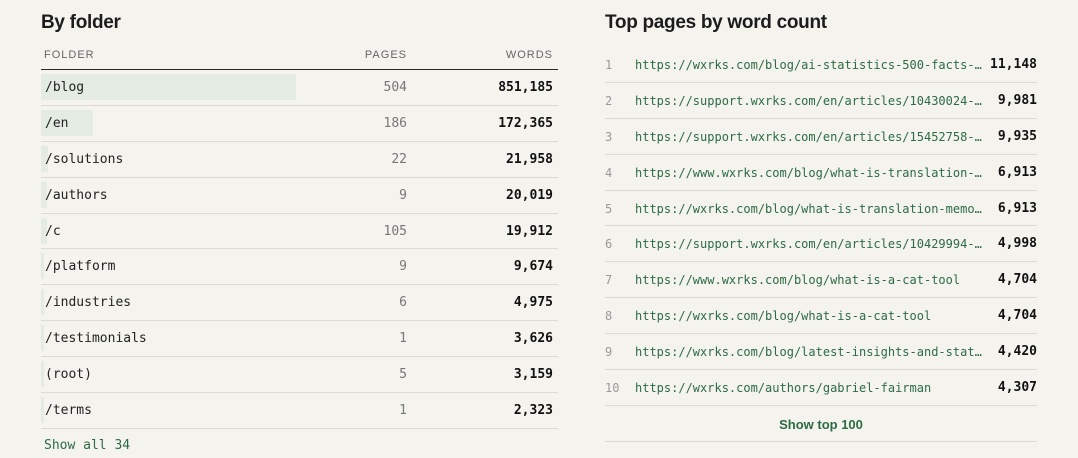 Image resolution: width=1078 pixels, height=458 pixels. What do you see at coordinates (87, 445) in the screenshot?
I see `show-all-folders-link: Show all 34` at bounding box center [87, 445].